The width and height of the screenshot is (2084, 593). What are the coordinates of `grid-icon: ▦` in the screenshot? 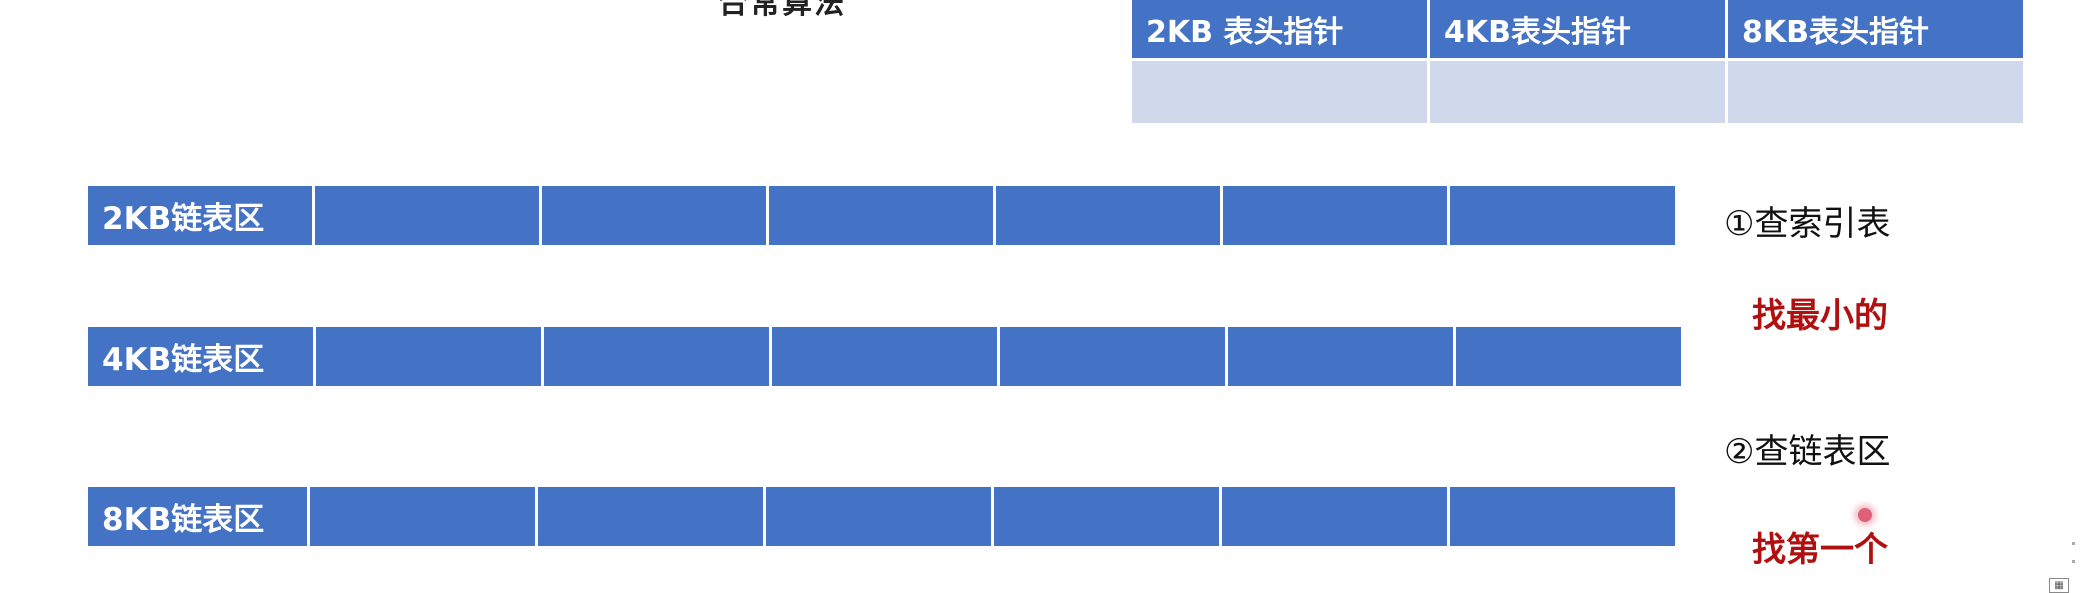 It's located at (2059, 585).